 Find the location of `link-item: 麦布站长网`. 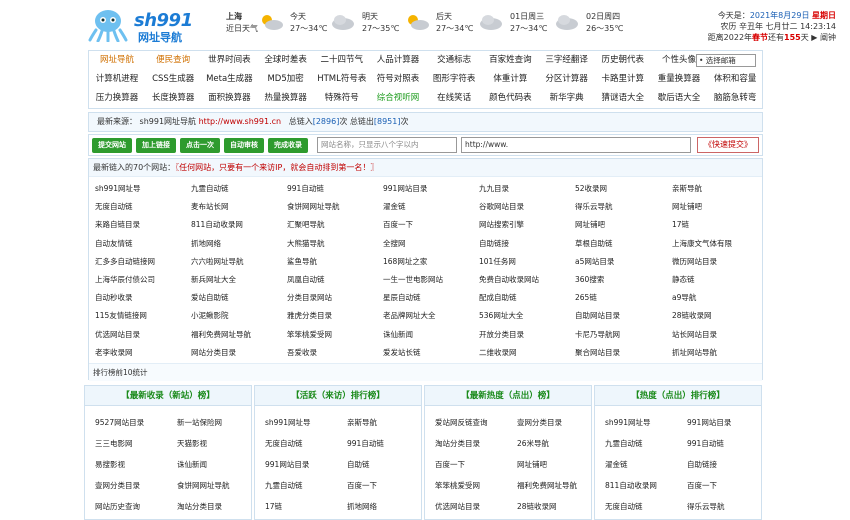

link-item: 麦布站长网 is located at coordinates (210, 206).